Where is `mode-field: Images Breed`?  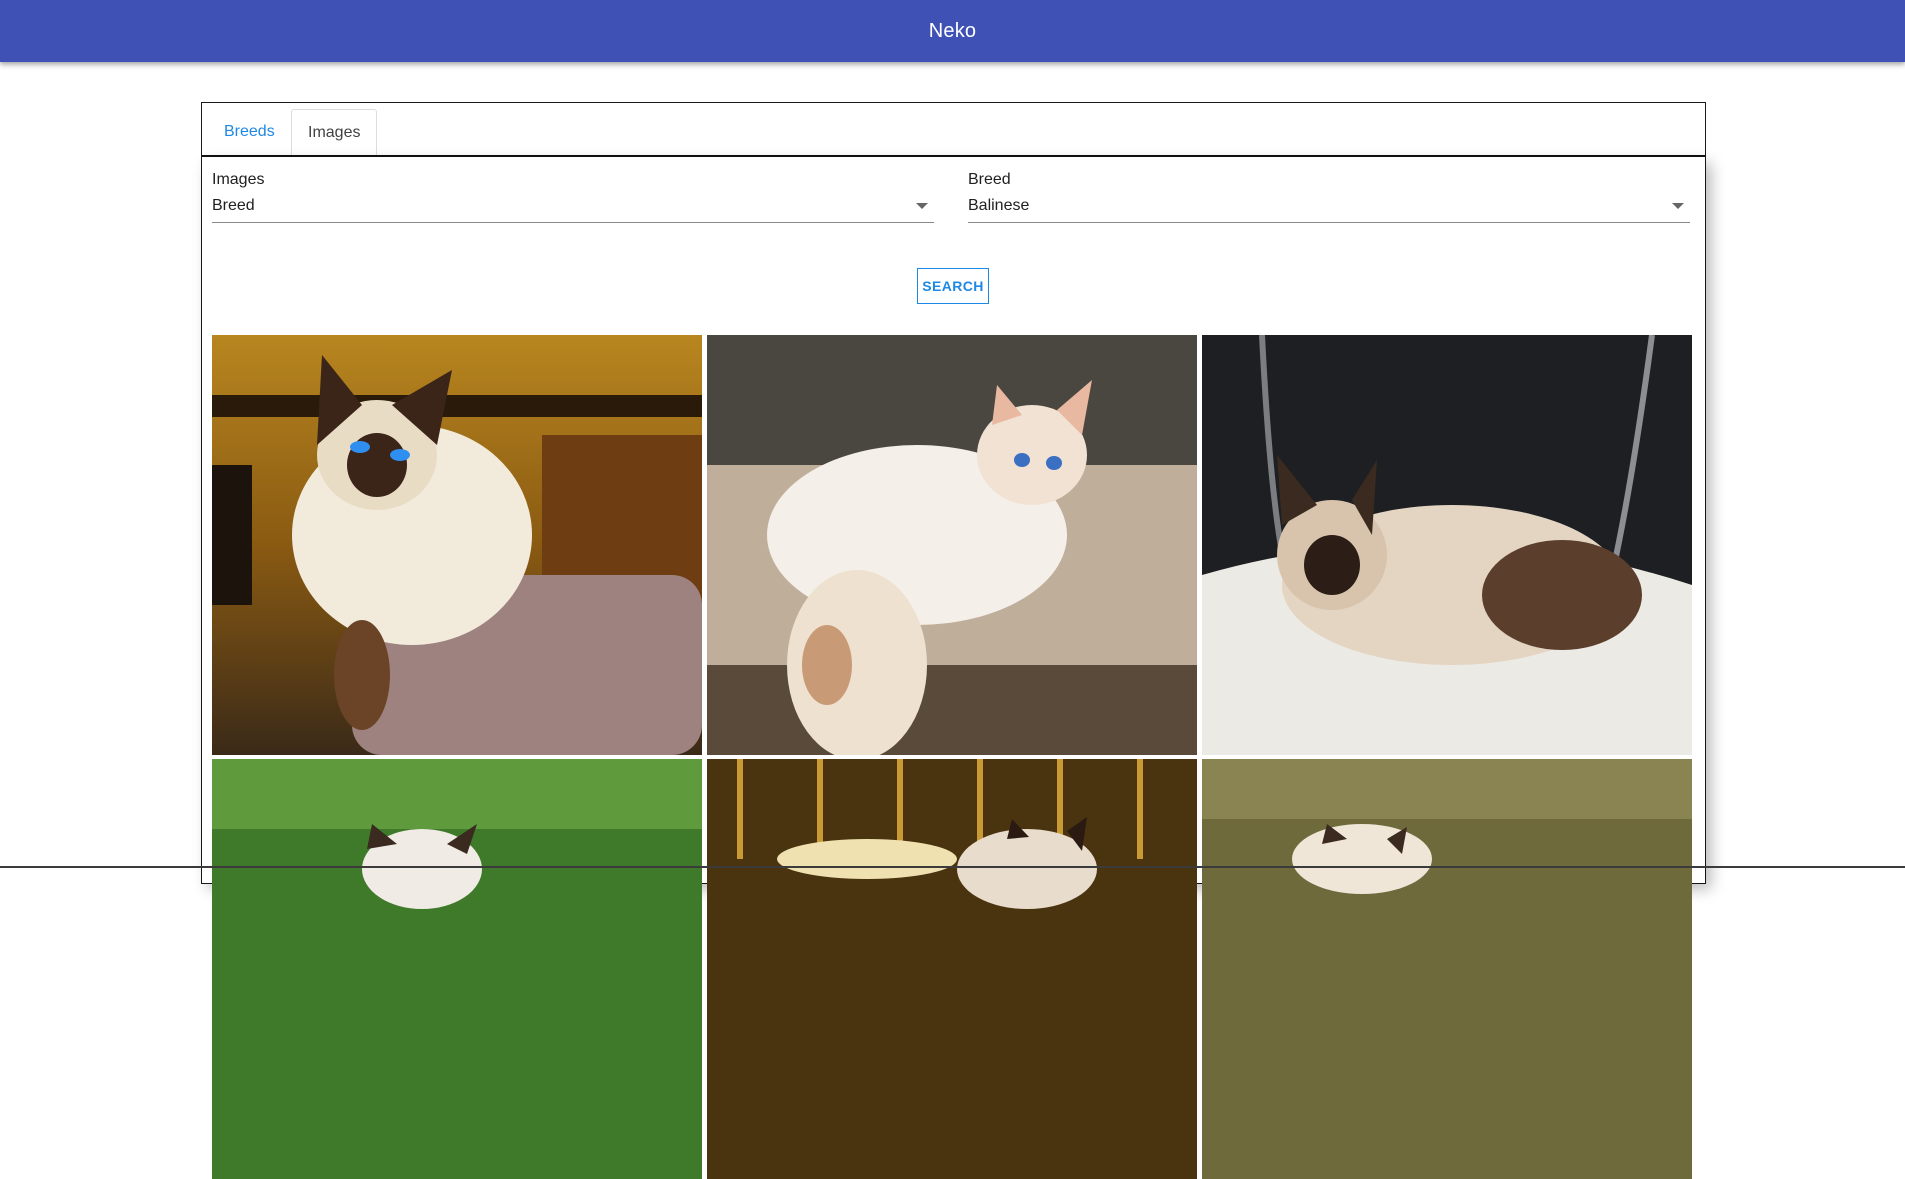 mode-field: Images Breed is located at coordinates (573, 196).